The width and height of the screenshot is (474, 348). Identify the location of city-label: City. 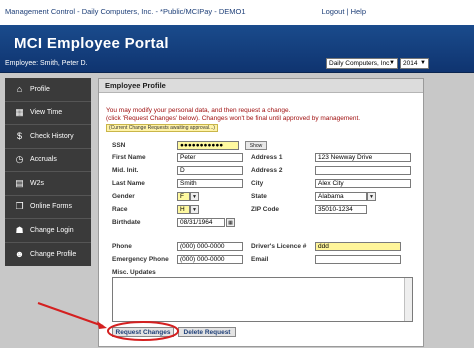
(257, 183).